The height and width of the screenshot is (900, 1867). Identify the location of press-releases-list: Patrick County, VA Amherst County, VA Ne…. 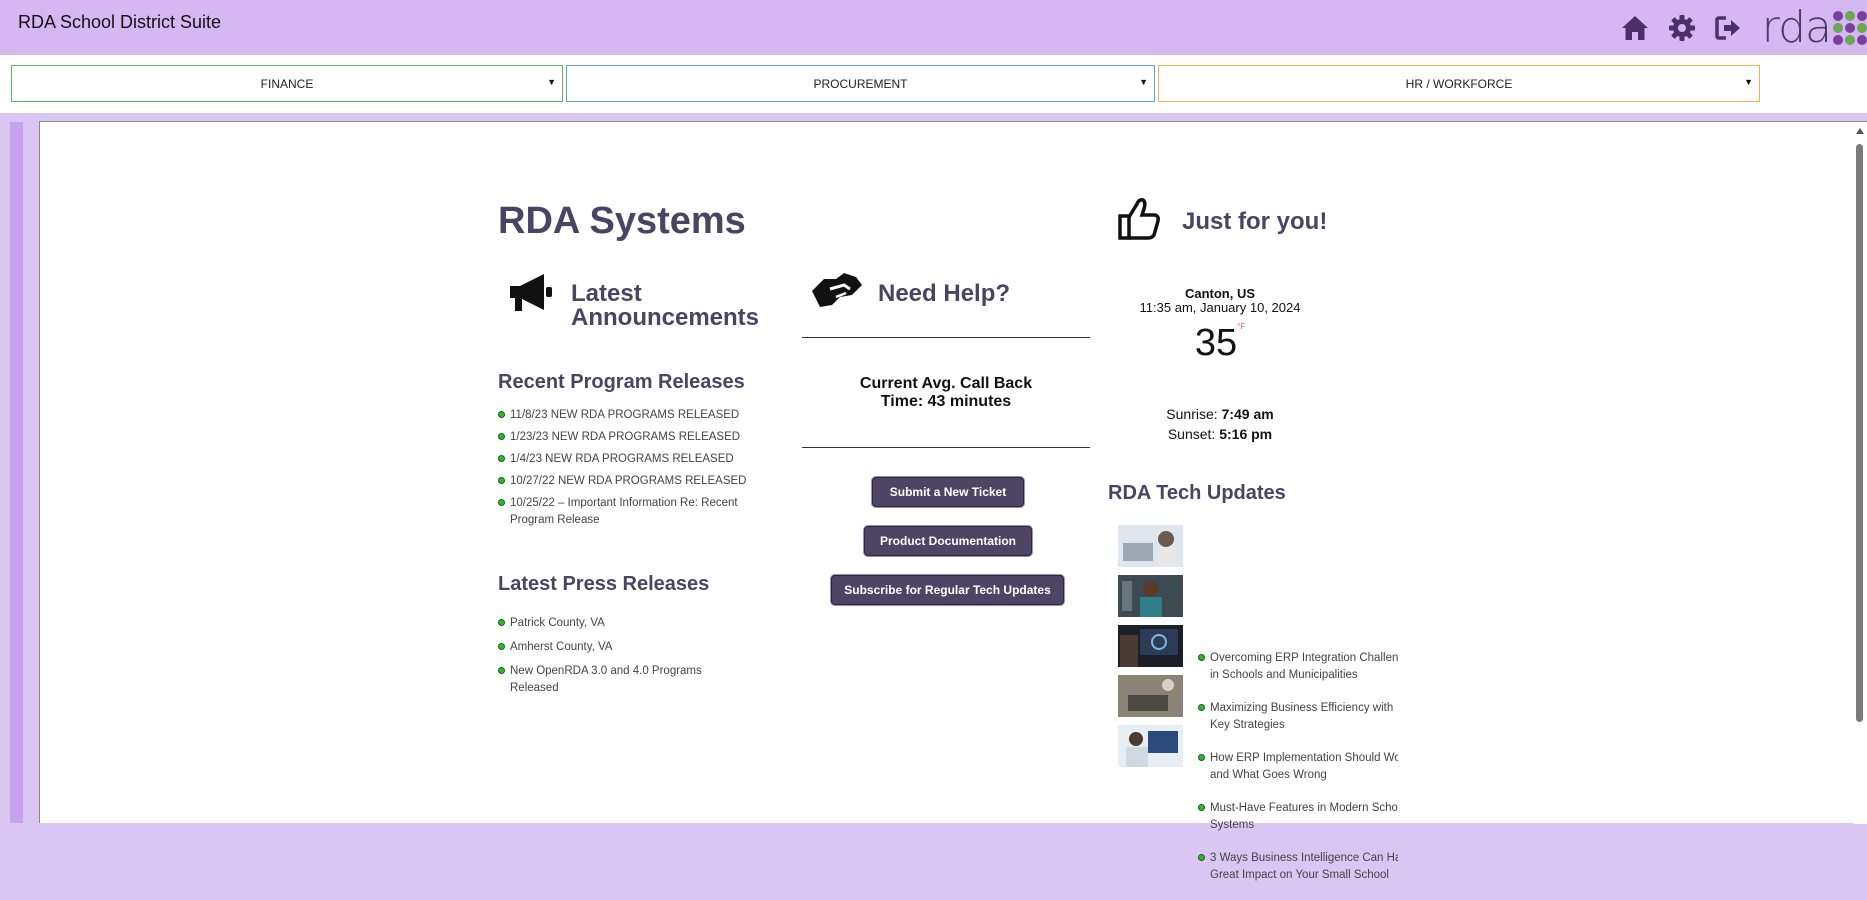
(608, 658).